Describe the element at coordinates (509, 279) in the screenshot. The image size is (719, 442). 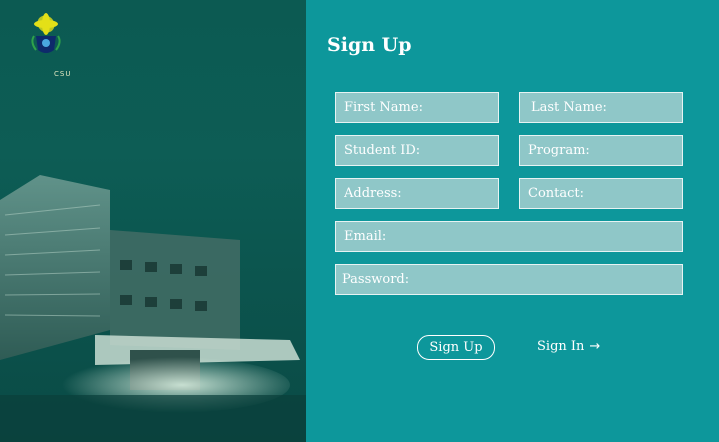
I see `password-input` at that location.